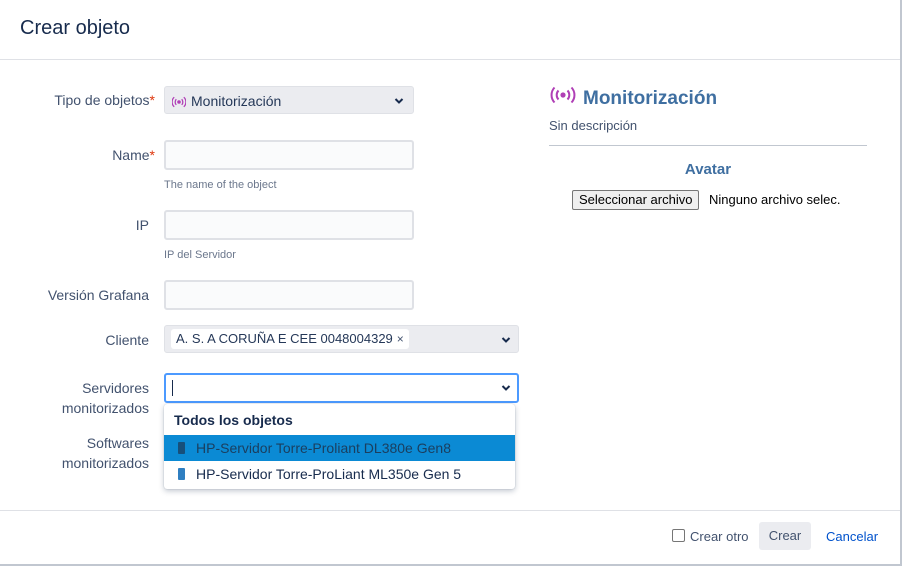 This screenshot has width=902, height=566. I want to click on avatar-label: Avatar, so click(708, 169).